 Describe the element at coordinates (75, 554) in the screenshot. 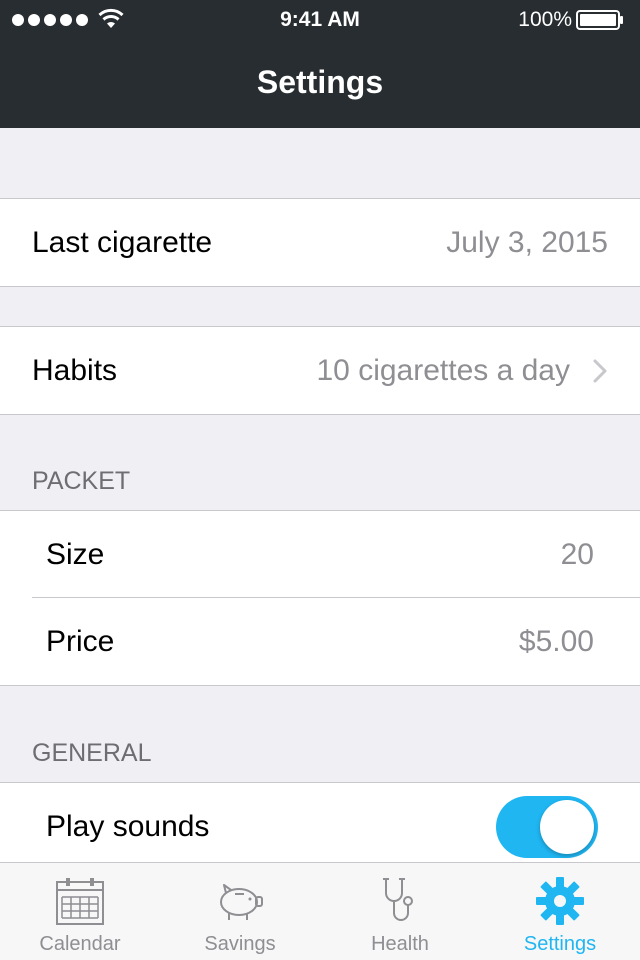

I see `packet-size-label: Size` at that location.